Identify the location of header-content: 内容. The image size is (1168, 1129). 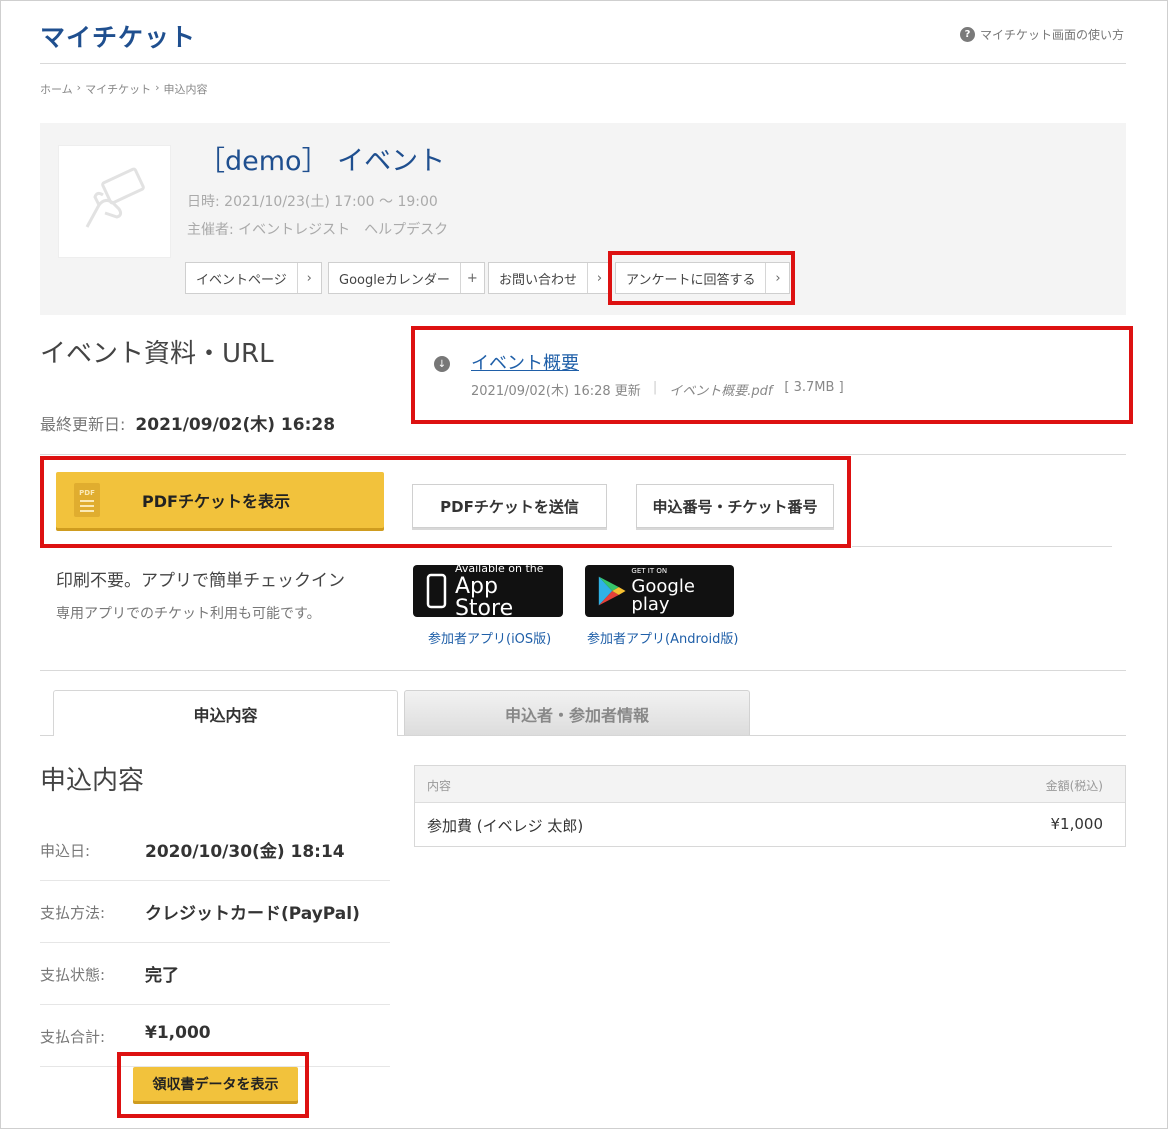
(439, 786).